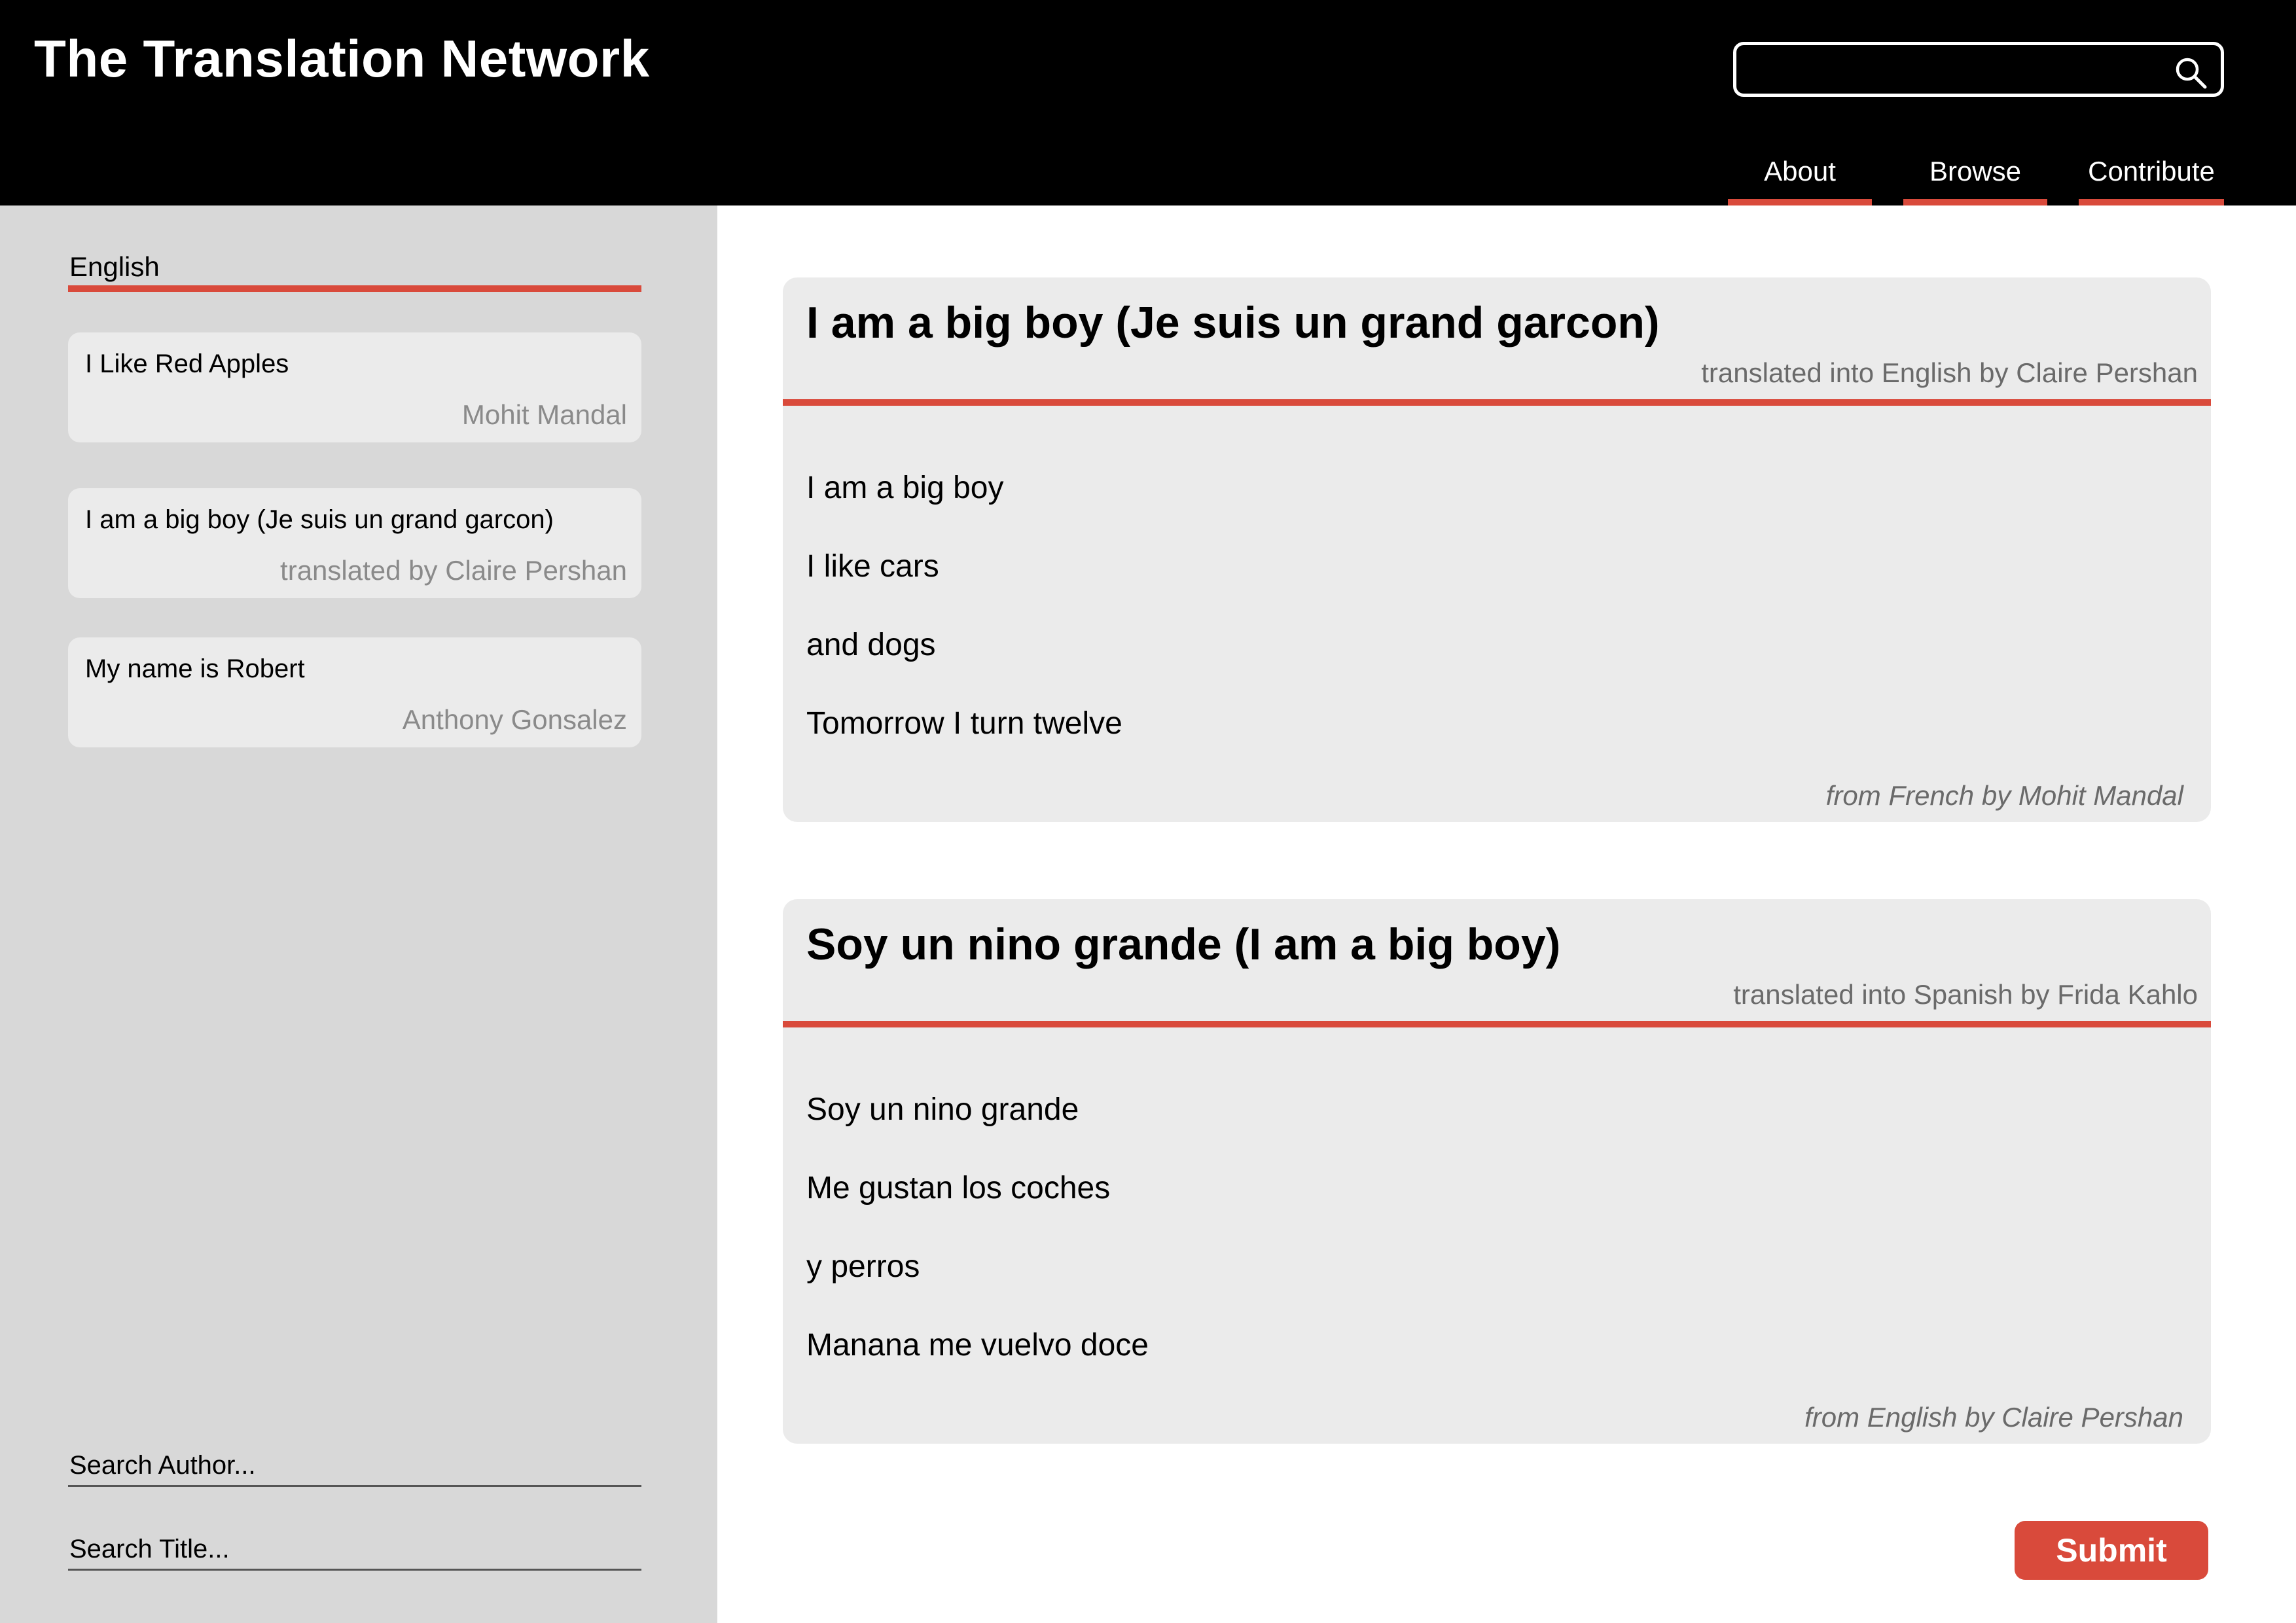  I want to click on translation-line: I like cars, so click(872, 566).